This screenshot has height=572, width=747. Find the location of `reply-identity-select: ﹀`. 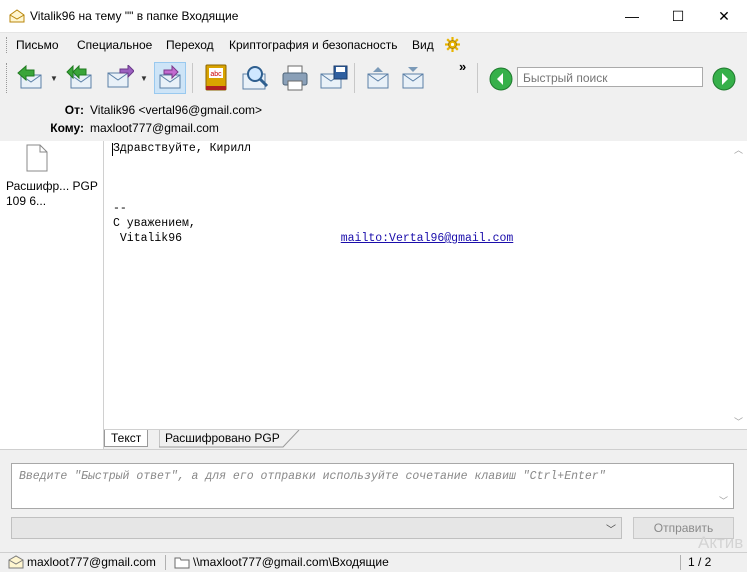

reply-identity-select: ﹀ is located at coordinates (316, 528).